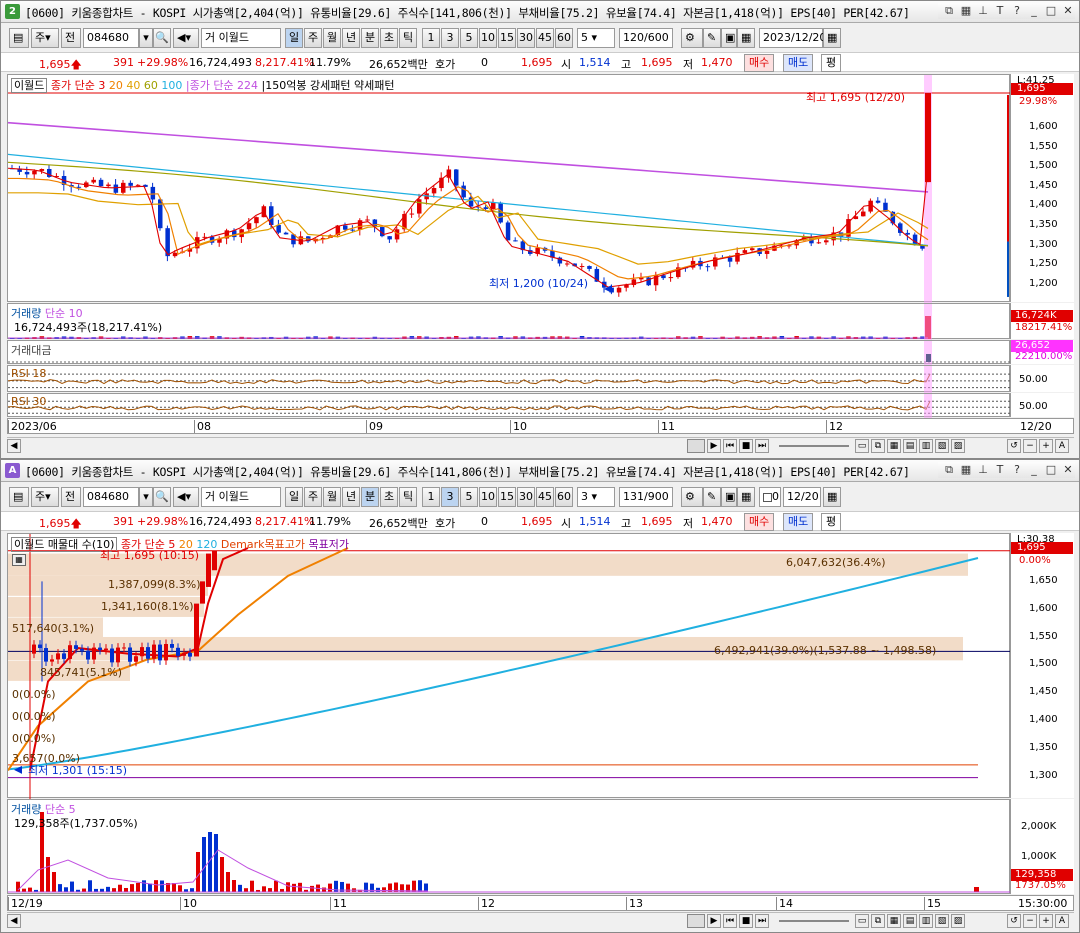 The image size is (1080, 933). What do you see at coordinates (862, 921) in the screenshot?
I see `zoom-fit-icon: ▭` at bounding box center [862, 921].